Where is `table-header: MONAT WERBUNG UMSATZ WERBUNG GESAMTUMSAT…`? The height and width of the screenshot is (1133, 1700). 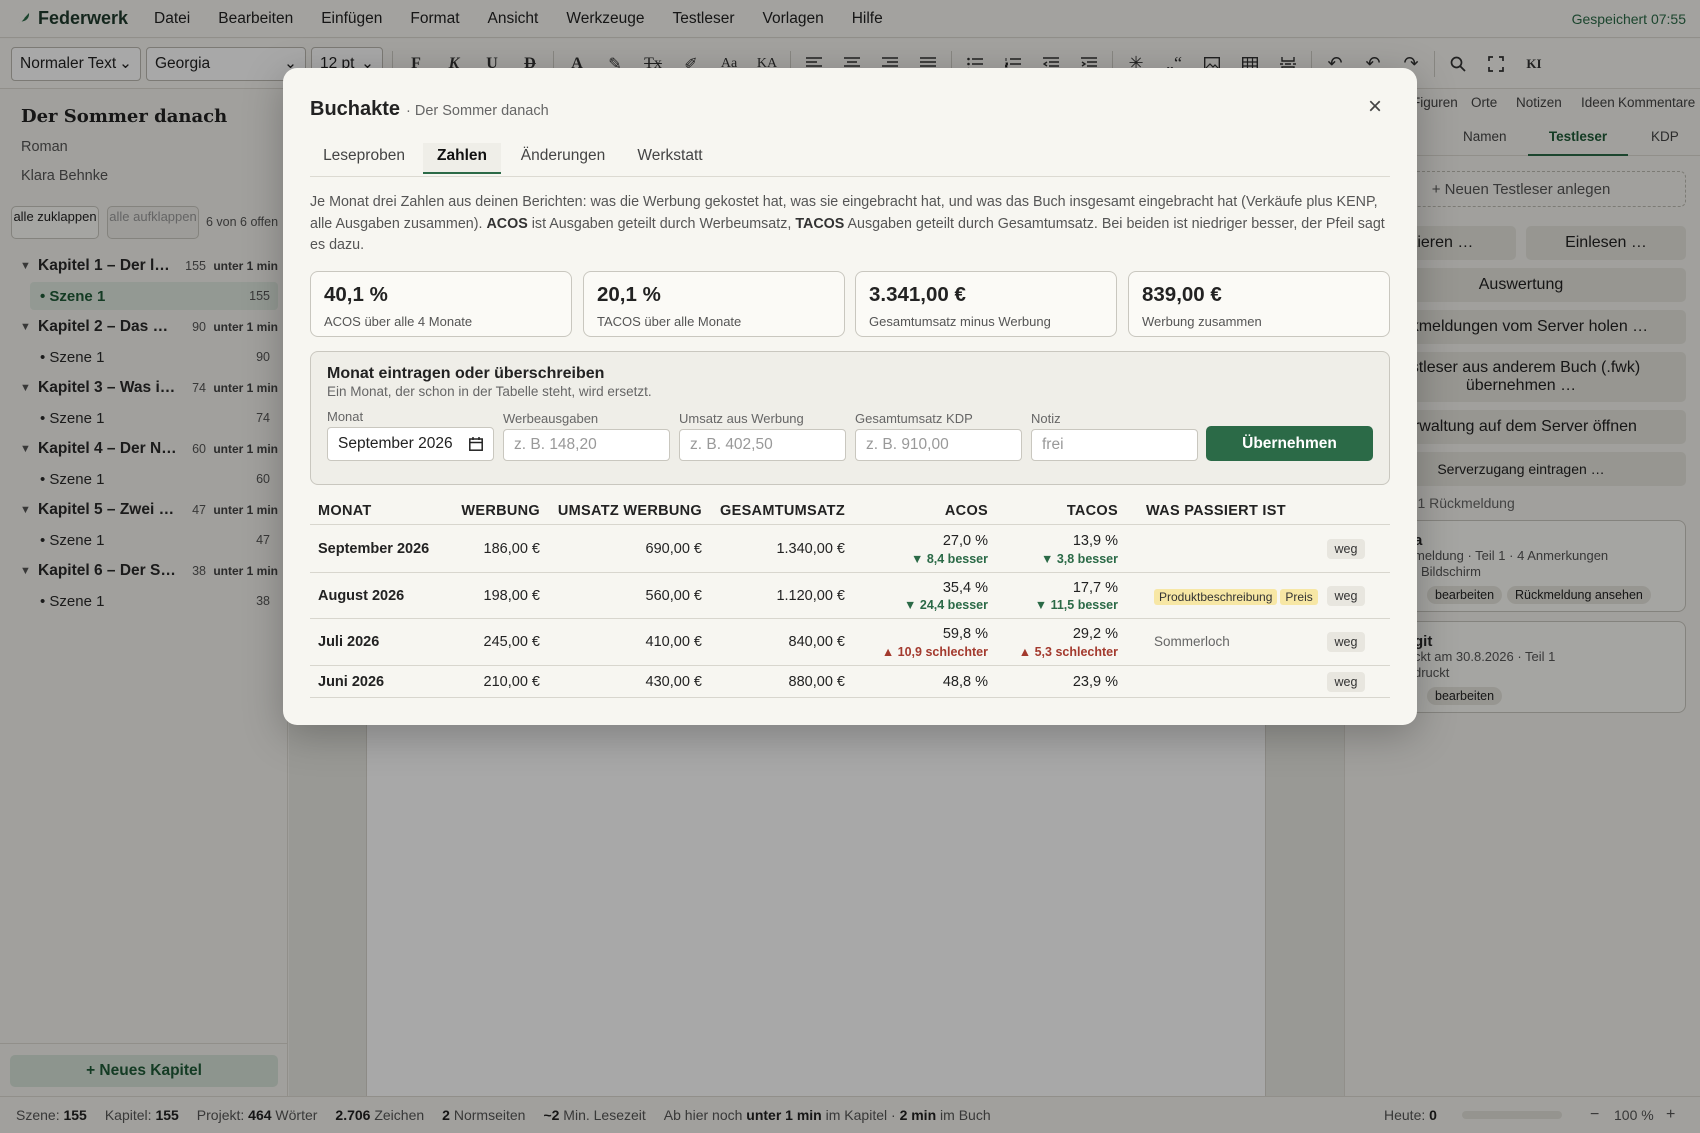
table-header: MONAT WERBUNG UMSATZ WERBUNG GESAMTUMSAT… is located at coordinates (850, 510).